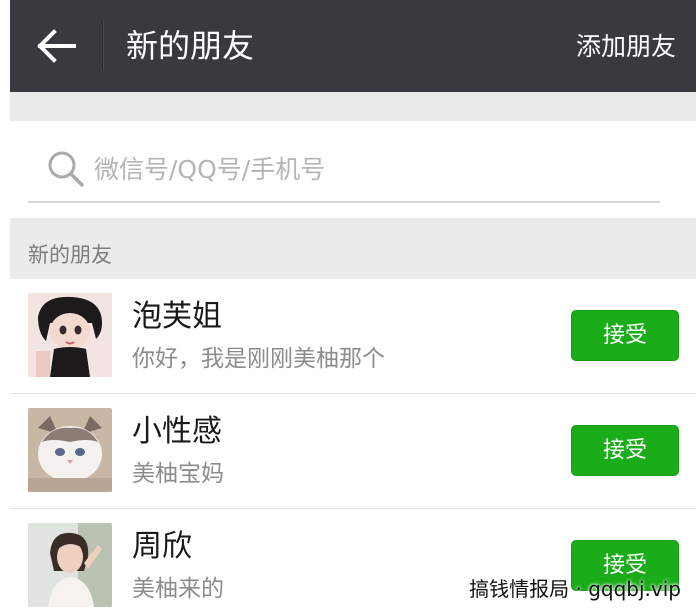 The height and width of the screenshot is (608, 699). I want to click on friend-message: 美柚宝妈, so click(178, 474).